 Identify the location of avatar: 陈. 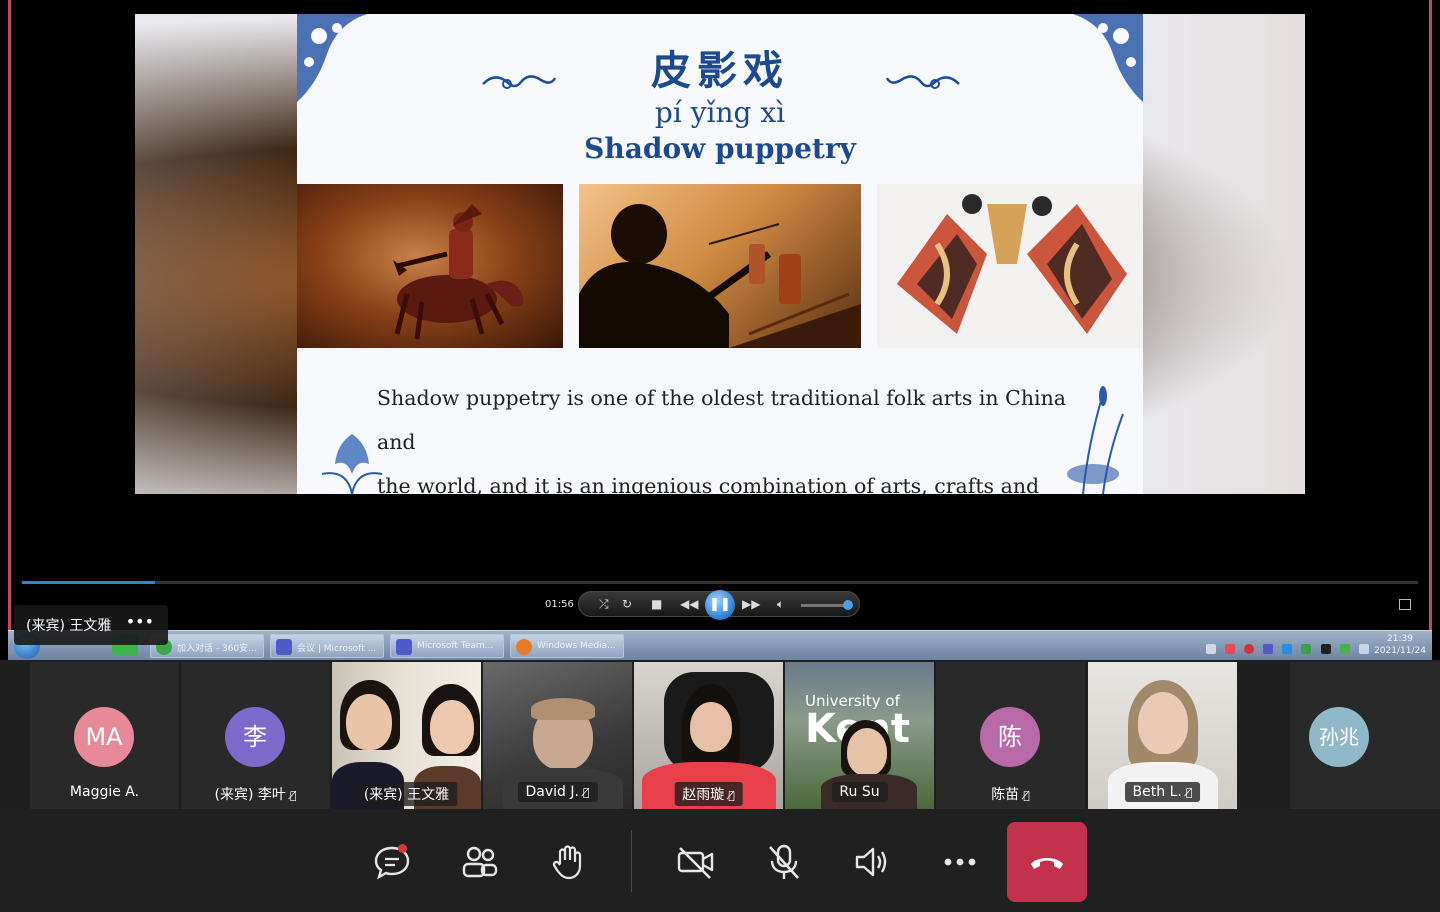
(1010, 737).